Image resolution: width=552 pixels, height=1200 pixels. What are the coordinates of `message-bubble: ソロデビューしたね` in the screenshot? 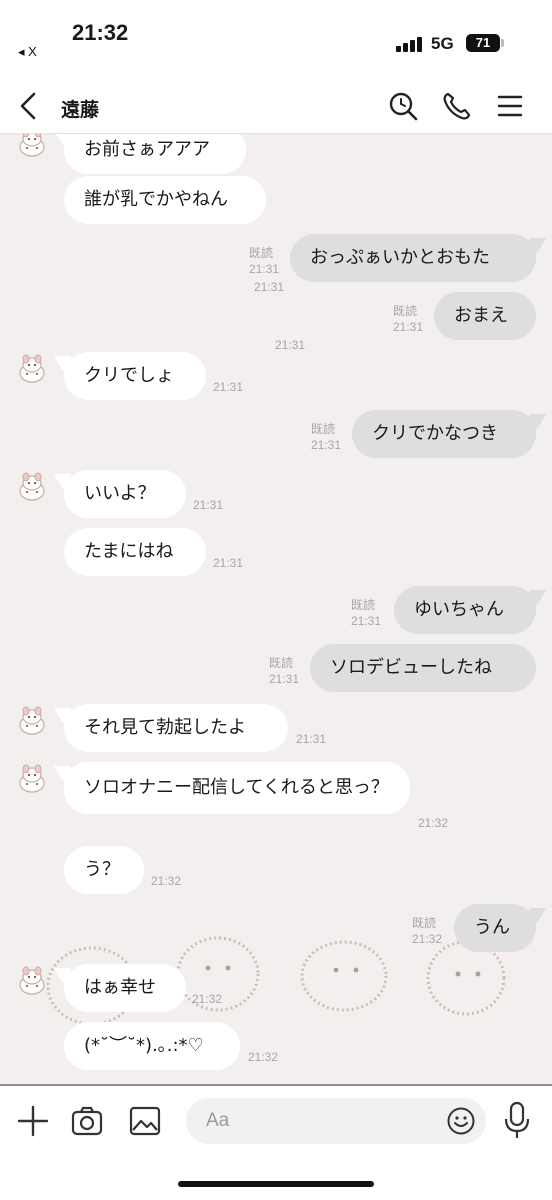 It's located at (423, 668).